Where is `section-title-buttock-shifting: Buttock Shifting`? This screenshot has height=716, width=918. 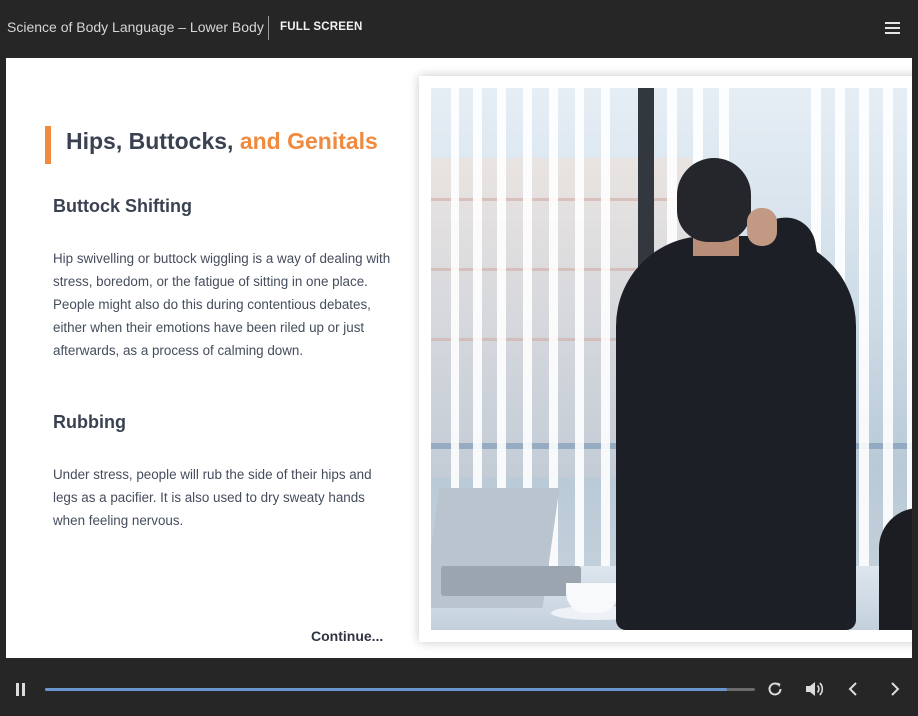
section-title-buttock-shifting: Buttock Shifting is located at coordinates (122, 206).